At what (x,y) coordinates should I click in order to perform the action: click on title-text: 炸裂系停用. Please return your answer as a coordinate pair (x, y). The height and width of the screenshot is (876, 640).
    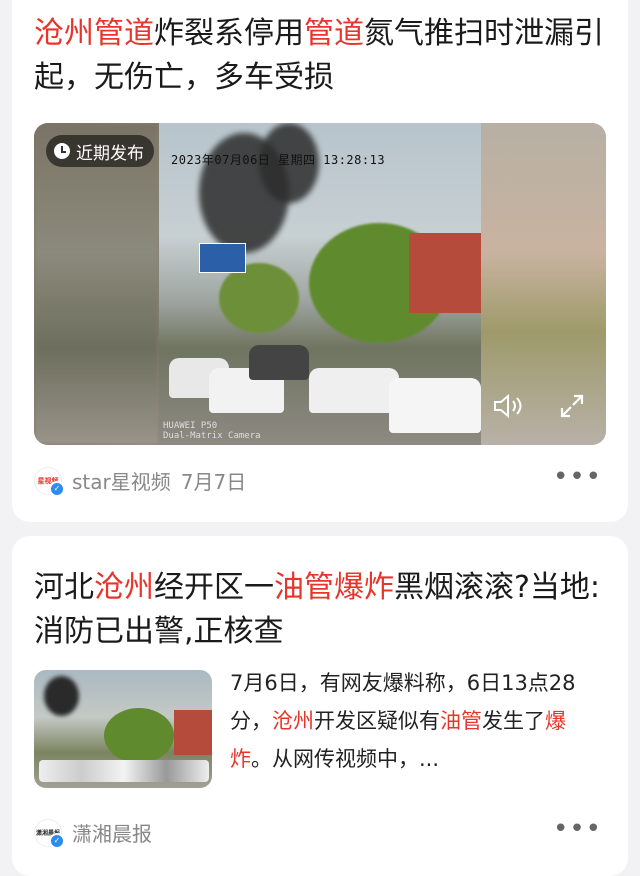
    Looking at the image, I should click on (229, 33).